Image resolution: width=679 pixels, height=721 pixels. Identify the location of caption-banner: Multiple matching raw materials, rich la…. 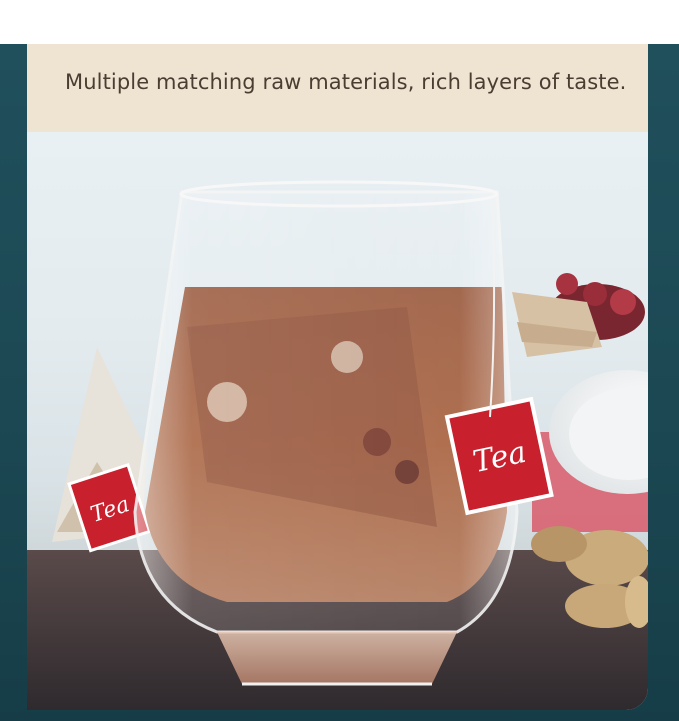
(337, 88).